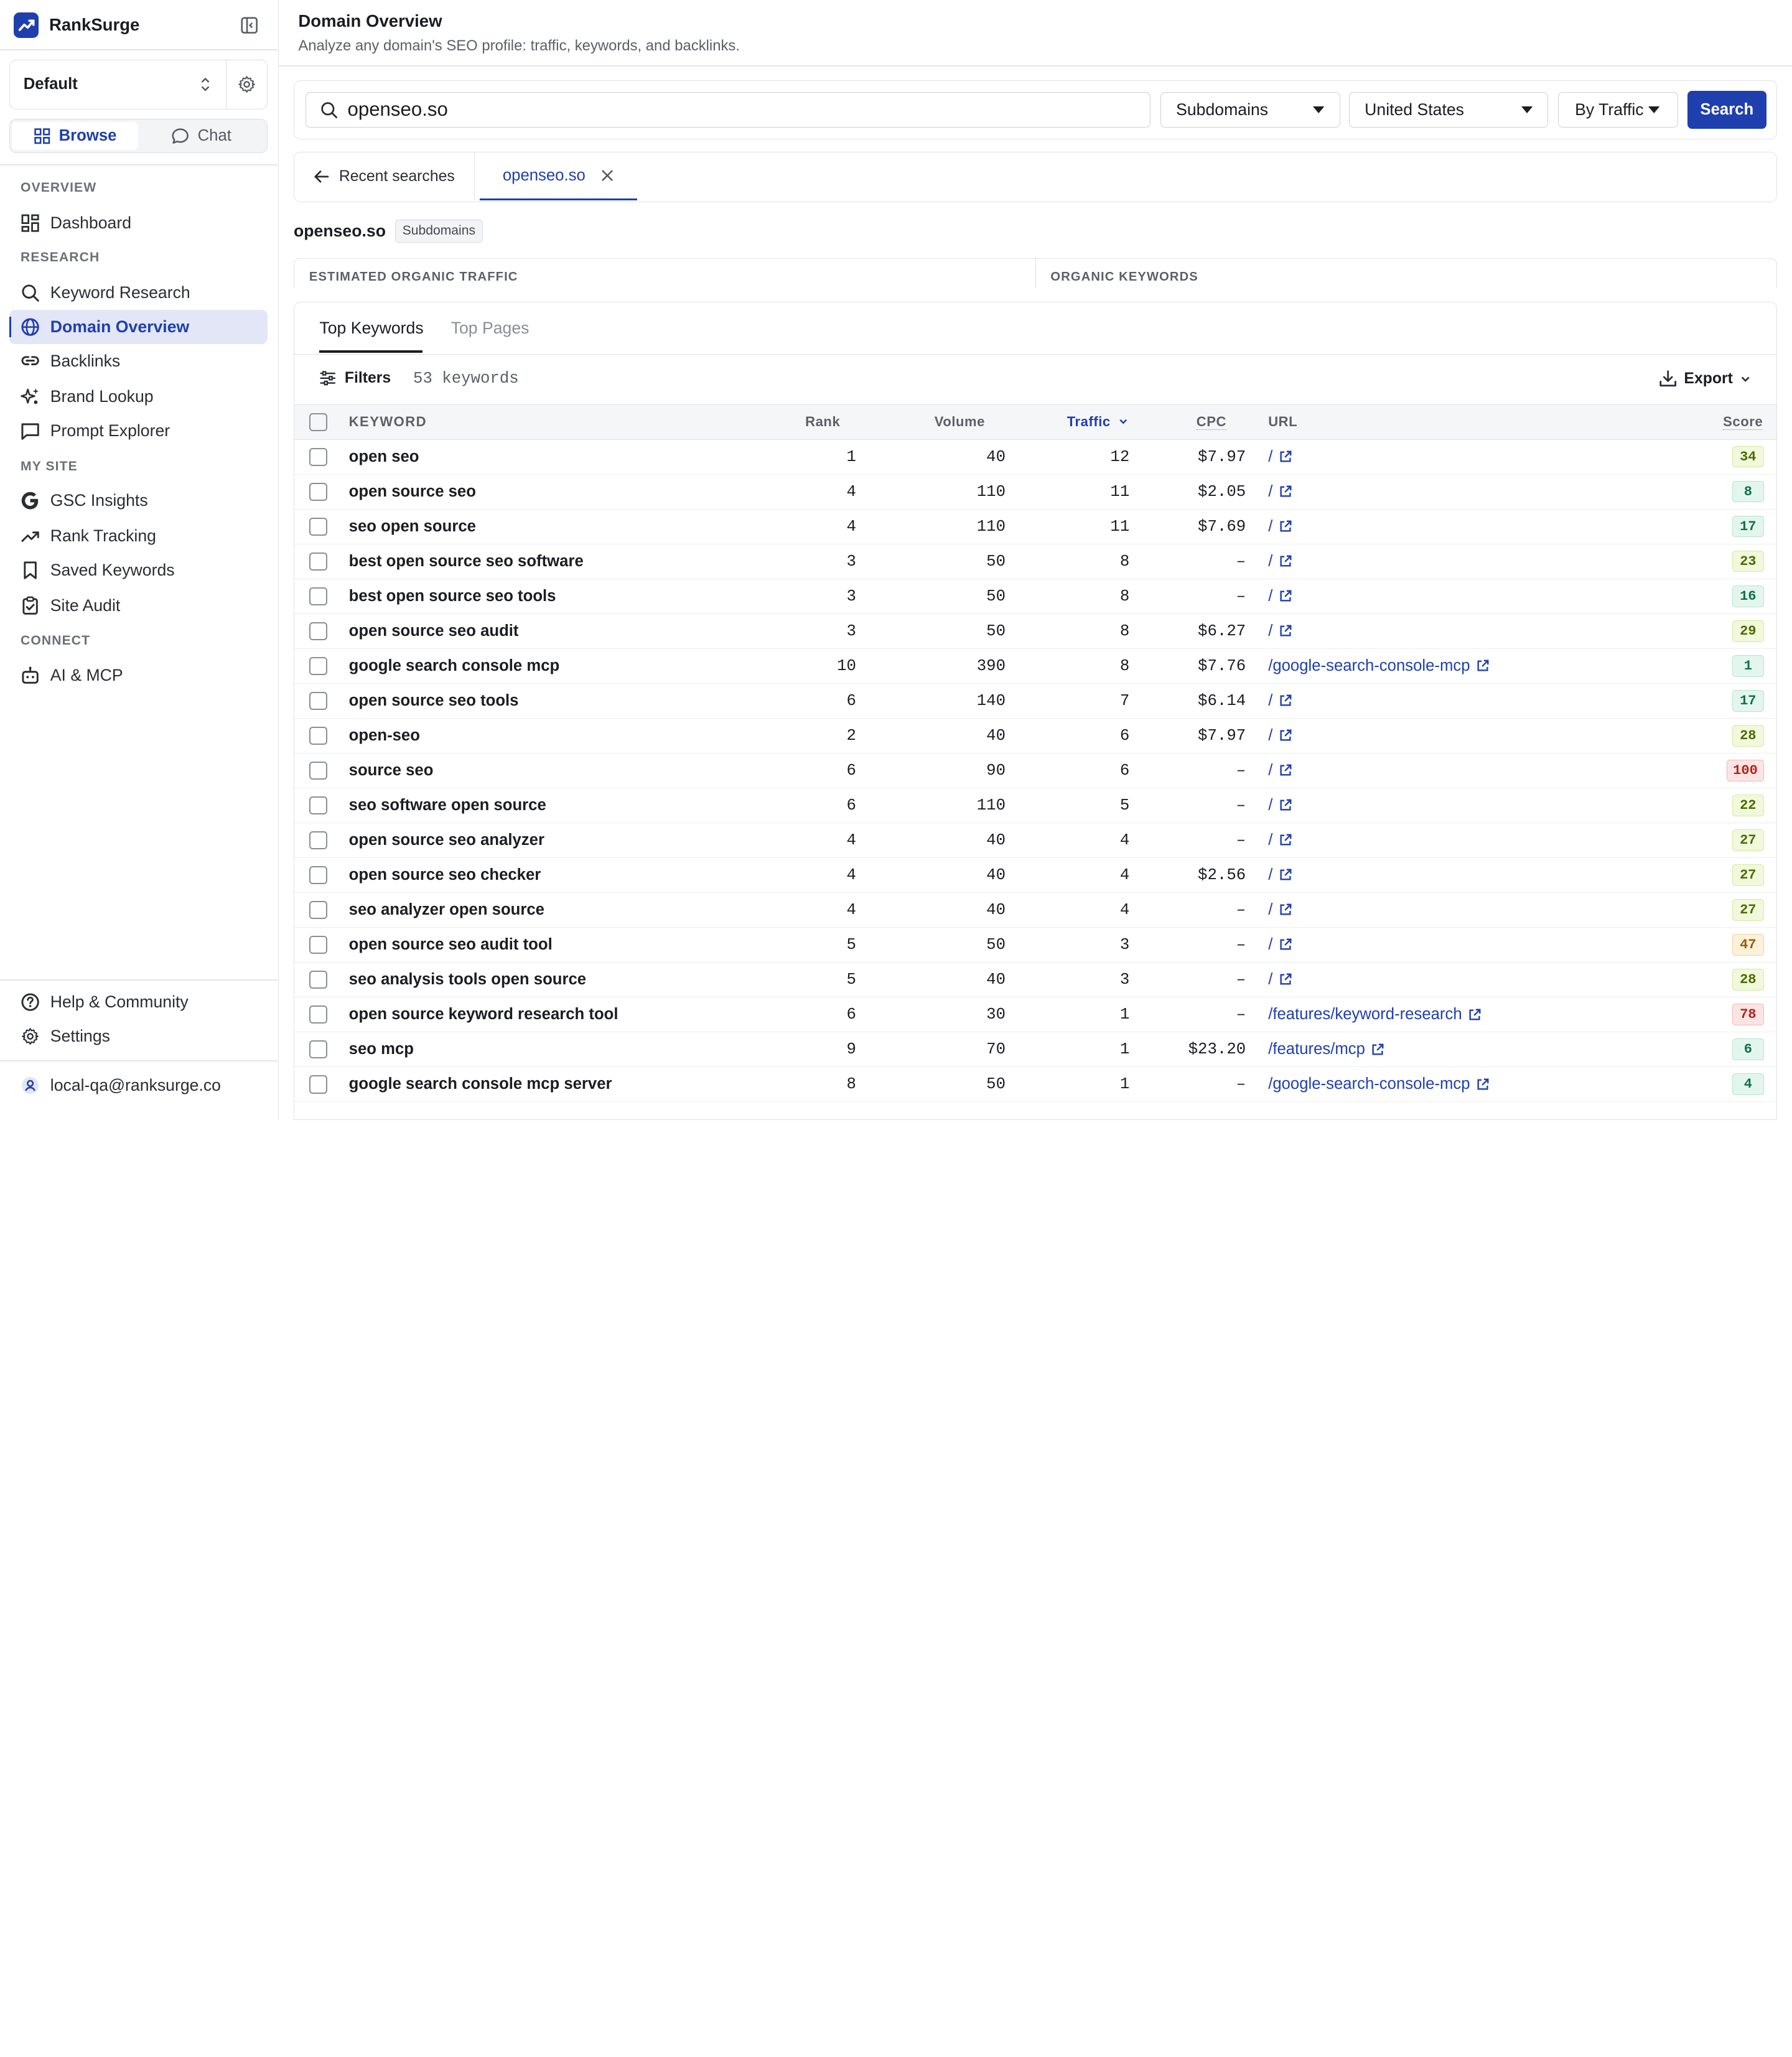  I want to click on keyword-cell: open source seo audit tool, so click(536, 945).